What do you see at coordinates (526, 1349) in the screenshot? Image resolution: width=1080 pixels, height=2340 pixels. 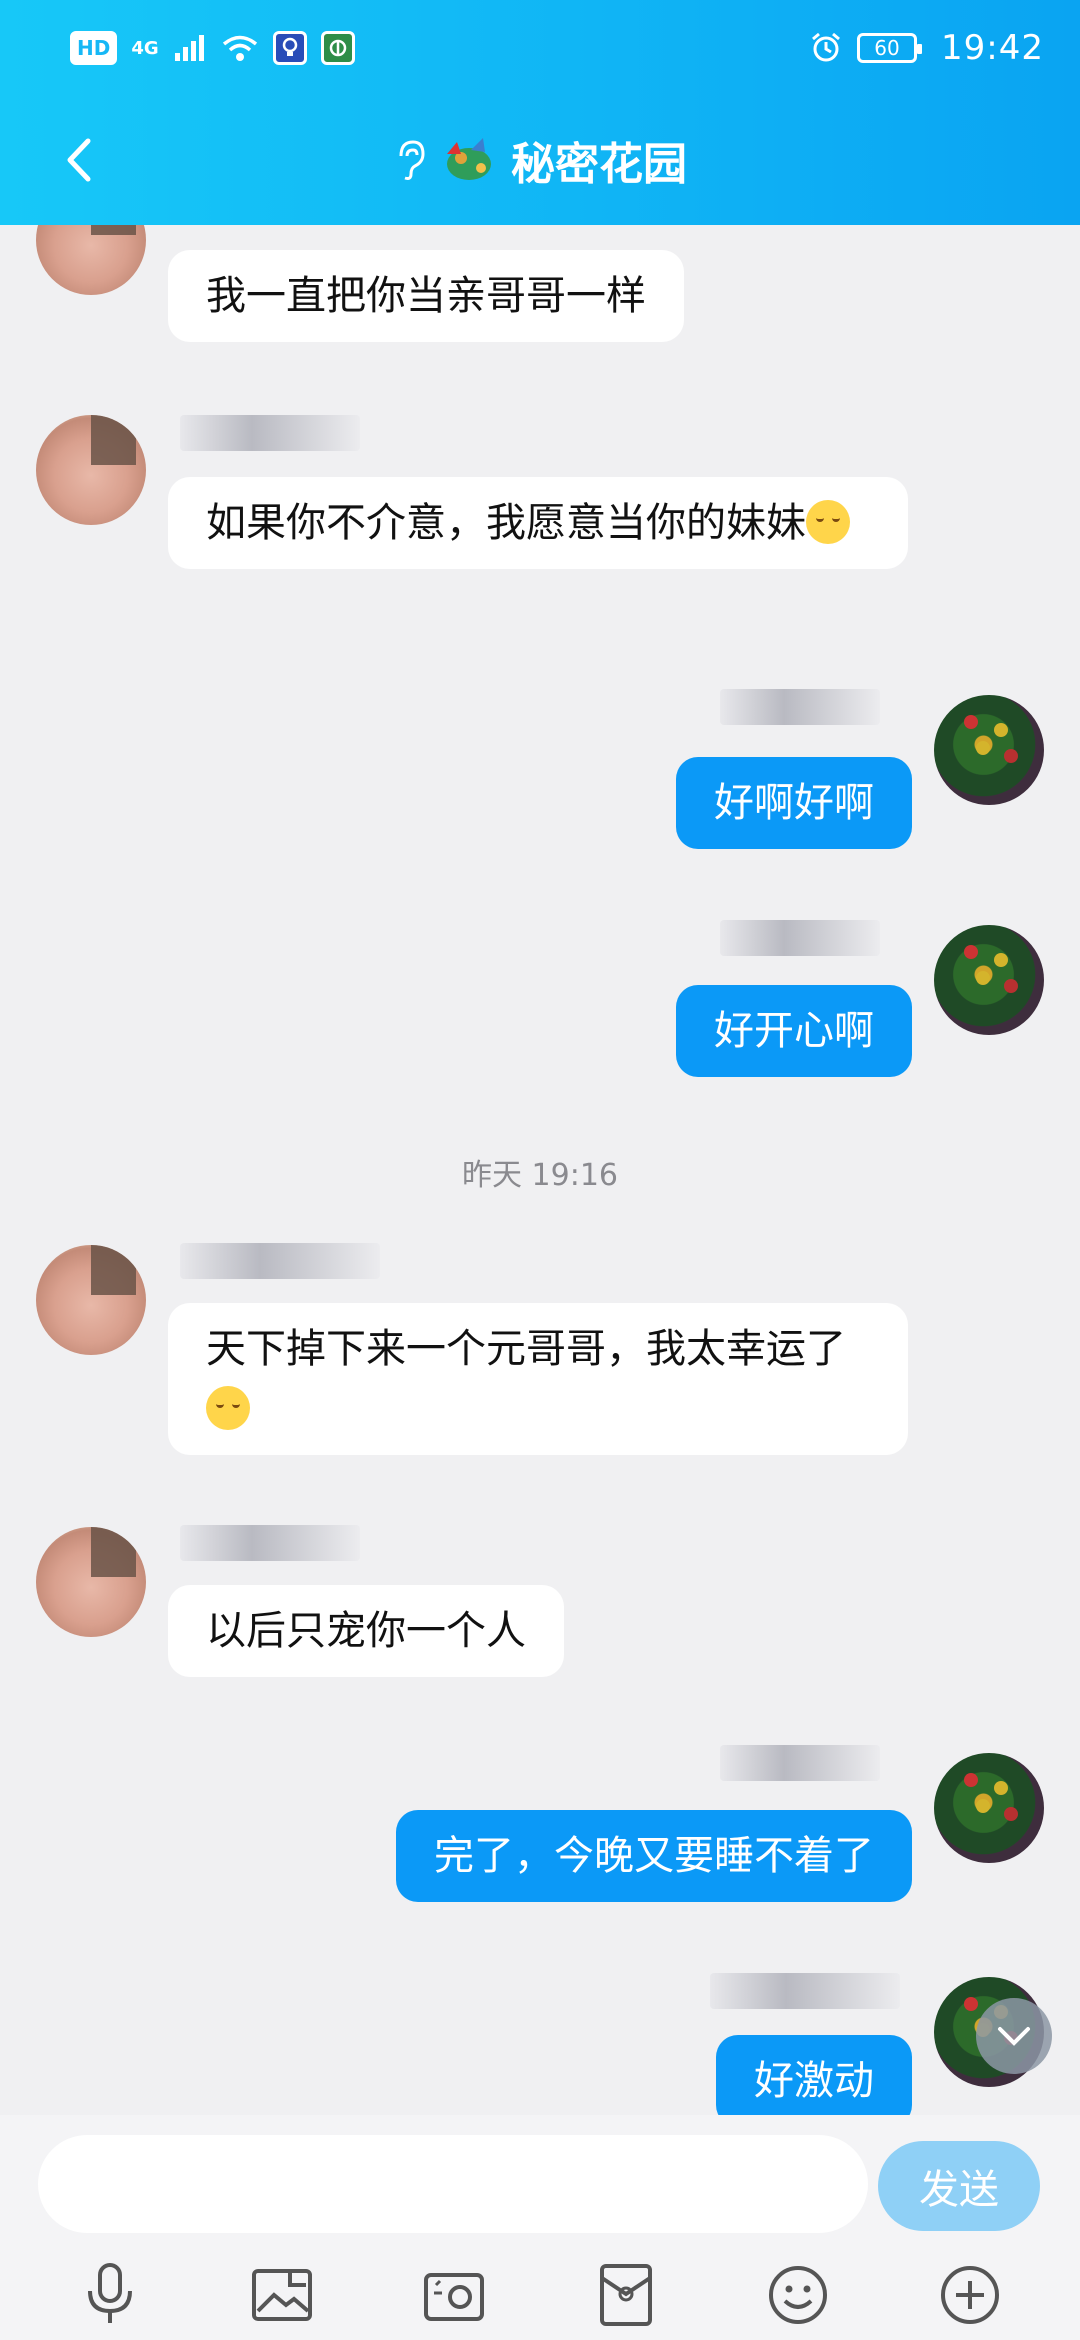 I see `message-text: 天下掉下来一个元哥哥，我太幸运了` at bounding box center [526, 1349].